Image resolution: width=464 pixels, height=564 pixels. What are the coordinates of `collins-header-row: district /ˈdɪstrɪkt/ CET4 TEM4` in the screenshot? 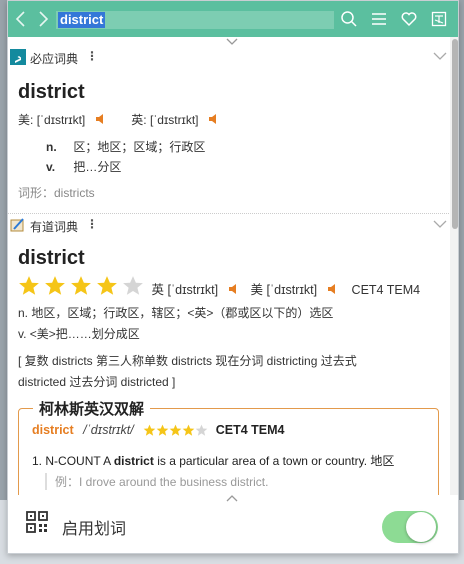 It's located at (158, 430).